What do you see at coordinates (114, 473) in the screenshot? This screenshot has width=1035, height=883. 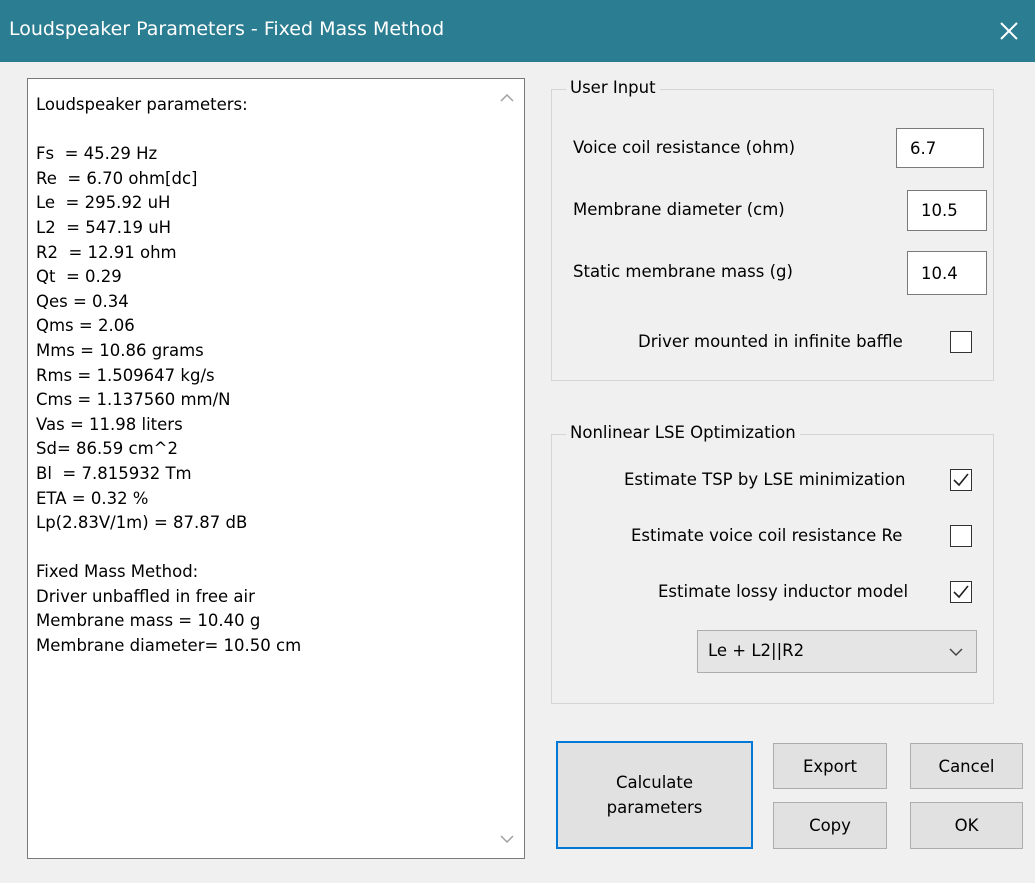 I see `results-line: Bl = 7.815932 Tm` at bounding box center [114, 473].